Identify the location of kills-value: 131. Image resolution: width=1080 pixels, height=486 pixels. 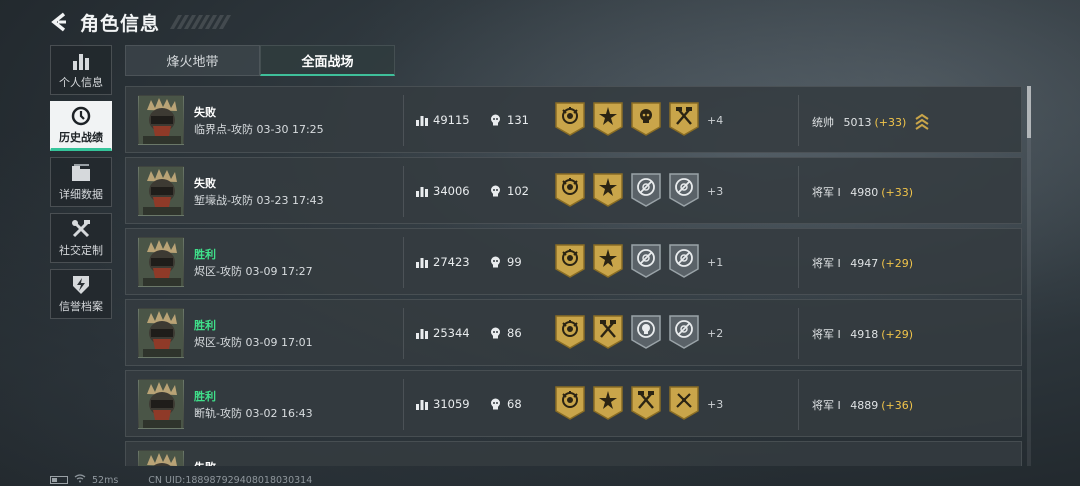
(518, 120).